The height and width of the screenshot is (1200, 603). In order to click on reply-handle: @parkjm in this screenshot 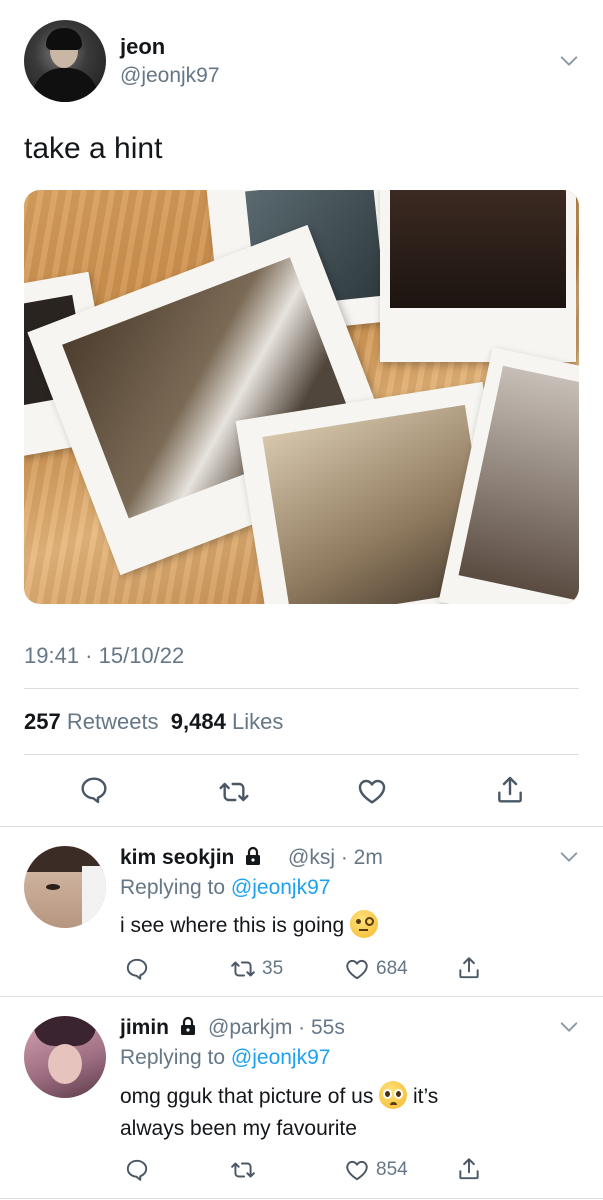, I will do `click(250, 1027)`.